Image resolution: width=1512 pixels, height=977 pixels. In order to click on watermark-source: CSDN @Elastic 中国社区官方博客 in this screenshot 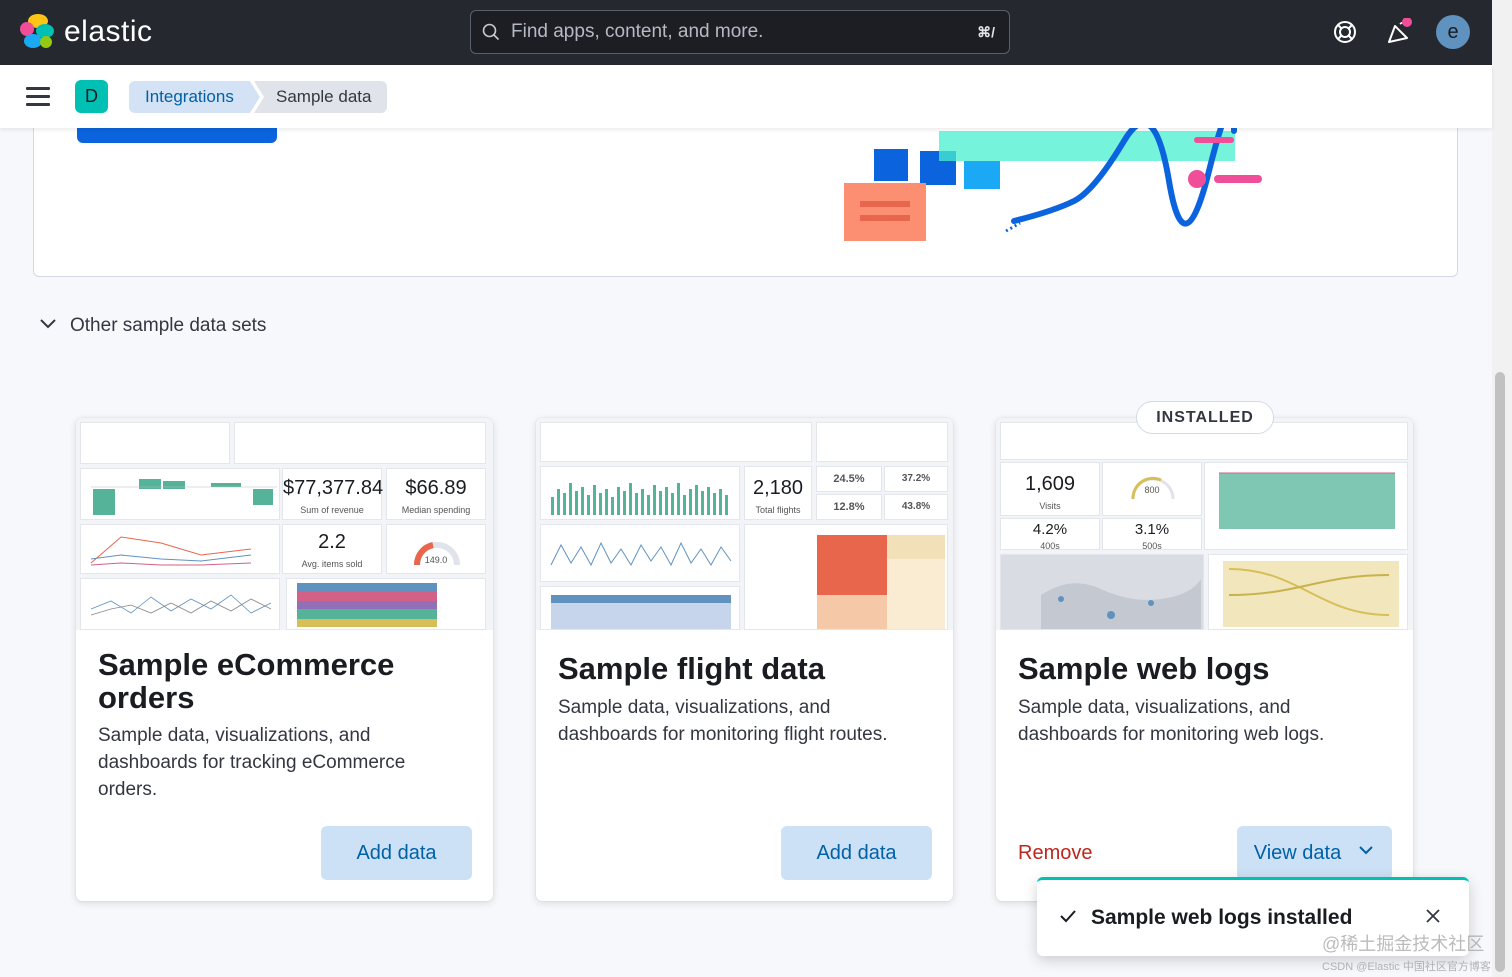, I will do `click(1406, 967)`.